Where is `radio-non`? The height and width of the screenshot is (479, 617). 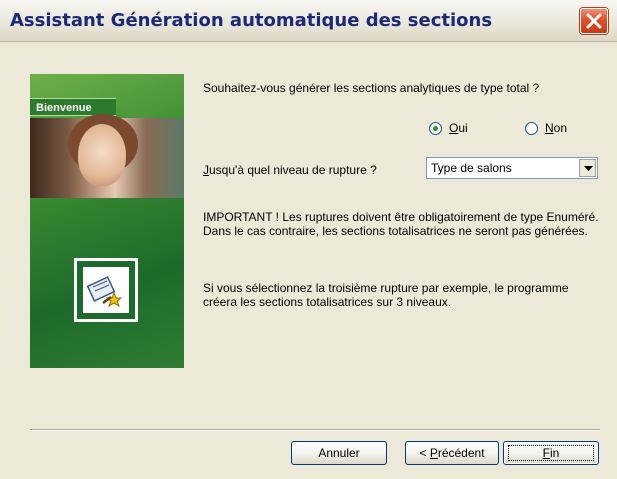
radio-non is located at coordinates (531, 128).